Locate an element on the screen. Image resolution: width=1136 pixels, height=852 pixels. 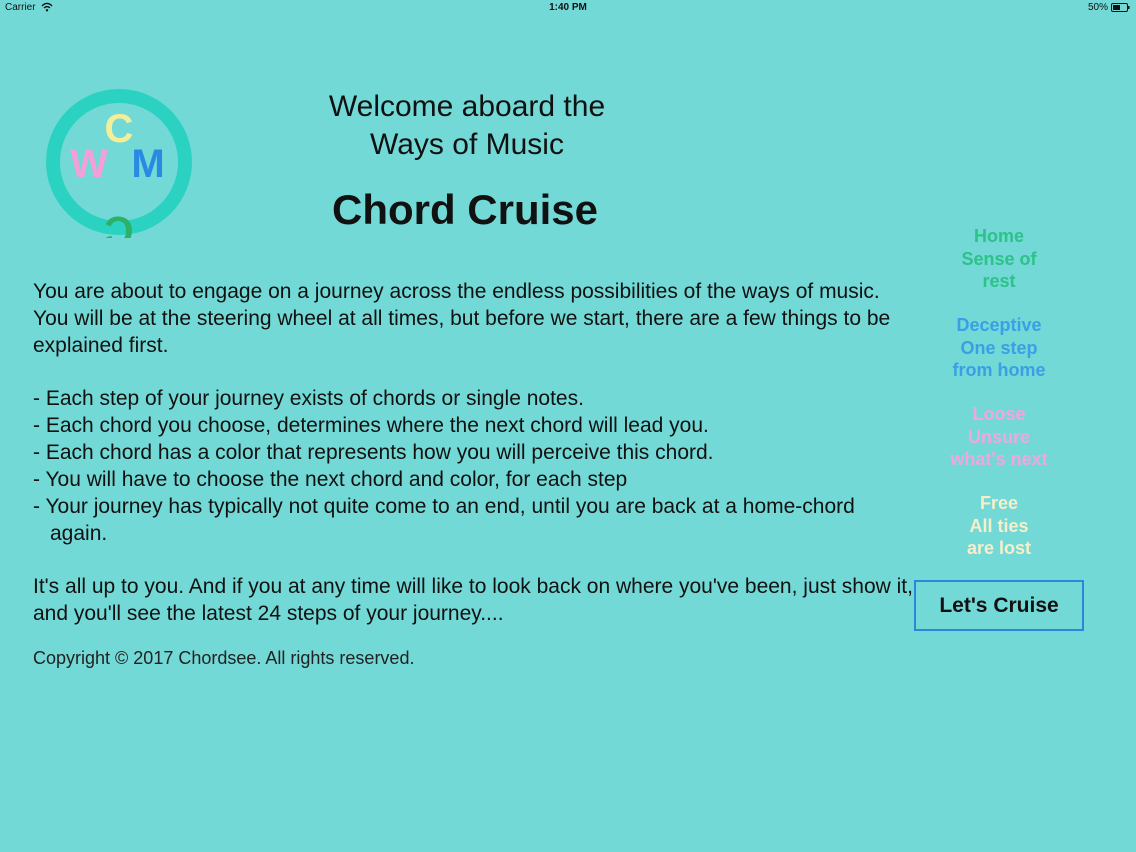
legend-desc: rest is located at coordinates (999, 281).